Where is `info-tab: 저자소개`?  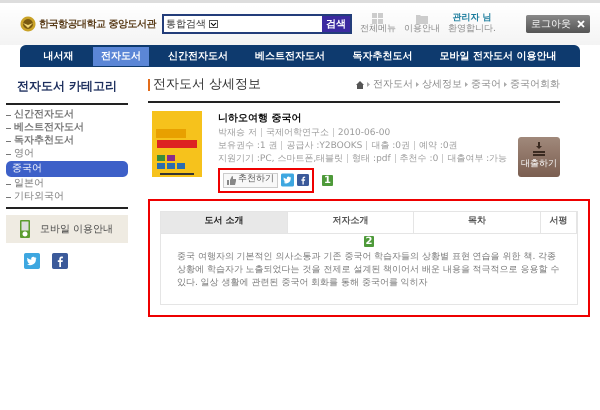
info-tab: 저자소개 is located at coordinates (351, 222).